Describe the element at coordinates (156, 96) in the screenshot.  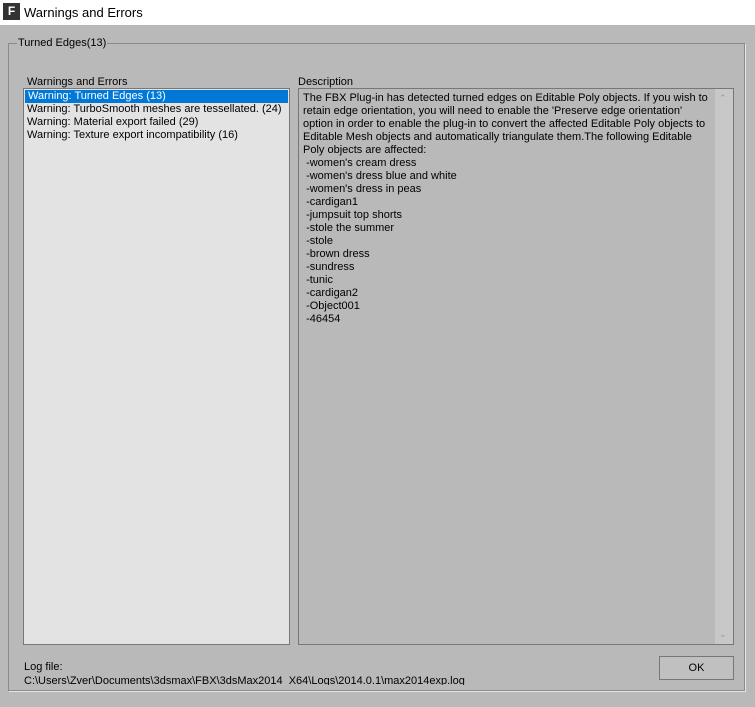
I see `list-item: Warning: Turned Edges (13)` at that location.